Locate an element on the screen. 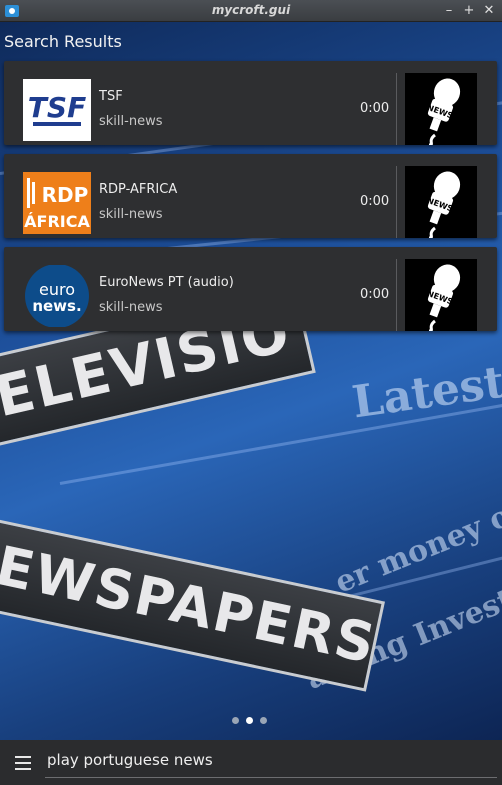 This screenshot has height=785, width=502. page-dot-active is located at coordinates (249, 720).